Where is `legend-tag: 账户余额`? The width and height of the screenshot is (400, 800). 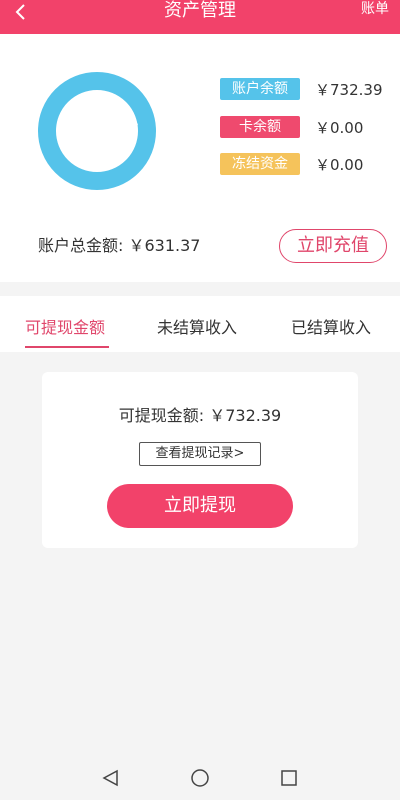
legend-tag: 账户余额 is located at coordinates (260, 89).